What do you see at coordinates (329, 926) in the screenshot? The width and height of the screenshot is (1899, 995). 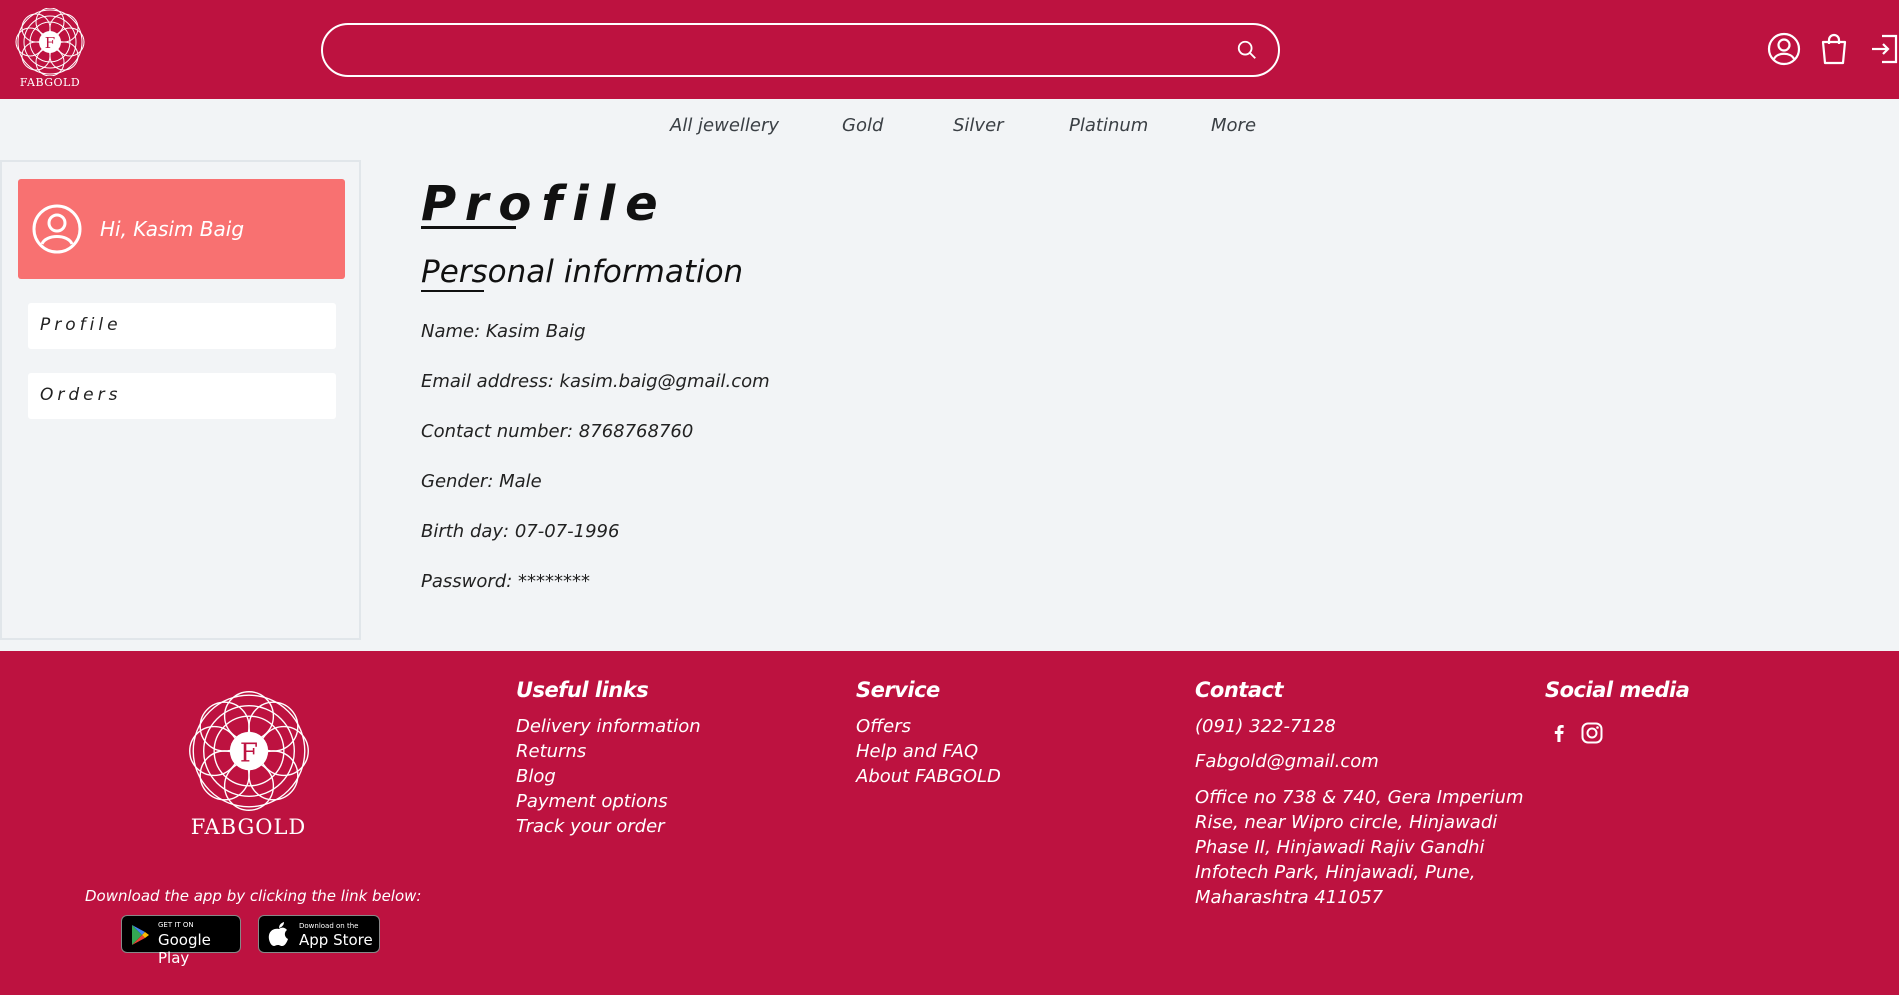 I see `app-store-small-text: Download on the` at bounding box center [329, 926].